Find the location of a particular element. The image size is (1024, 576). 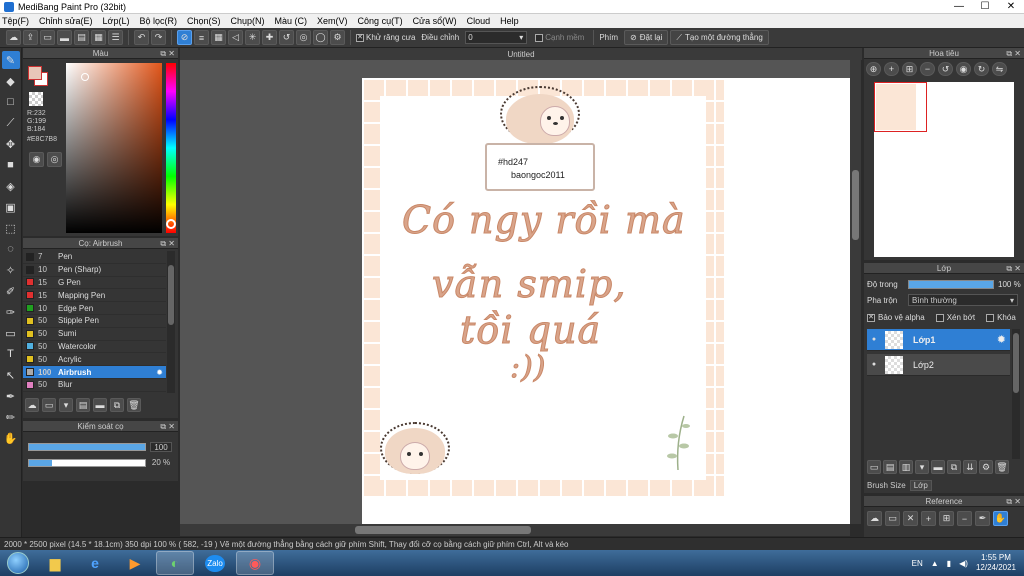

open-reference-icon: ▭ is located at coordinates (892, 518).